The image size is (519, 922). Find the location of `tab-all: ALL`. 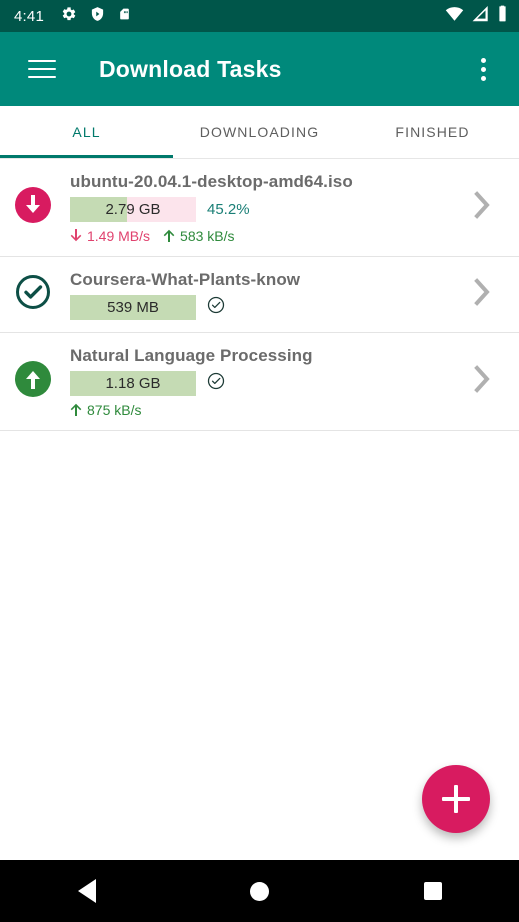

tab-all: ALL is located at coordinates (86, 132).